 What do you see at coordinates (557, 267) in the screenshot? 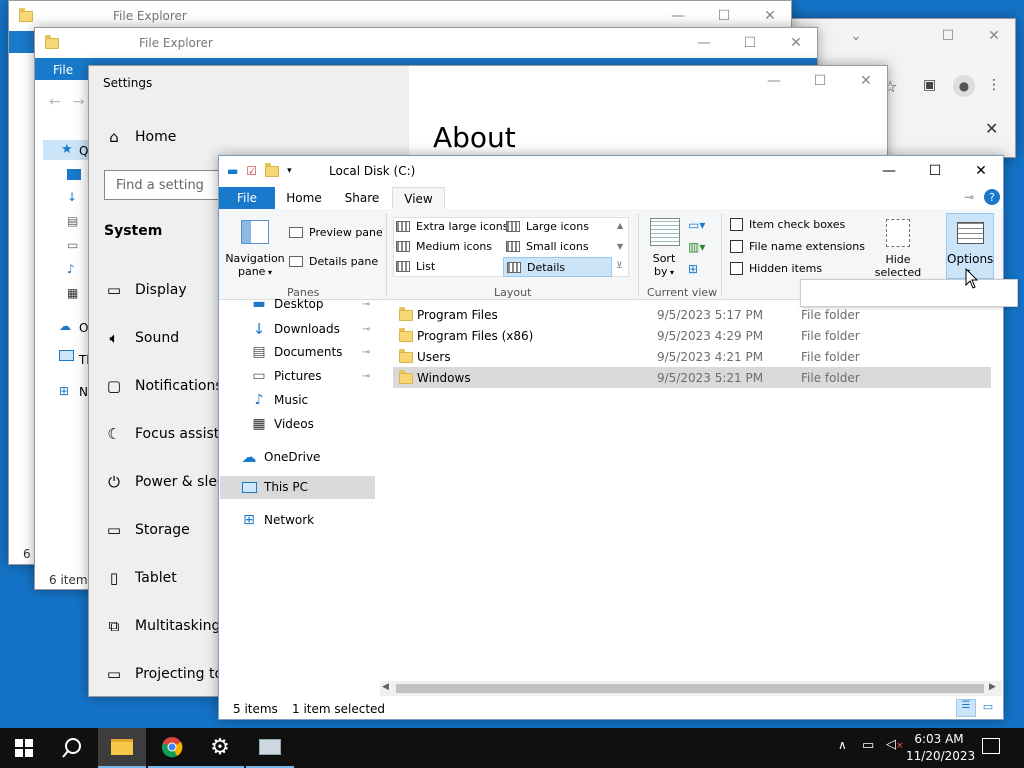
I see `layout-details: Details` at bounding box center [557, 267].